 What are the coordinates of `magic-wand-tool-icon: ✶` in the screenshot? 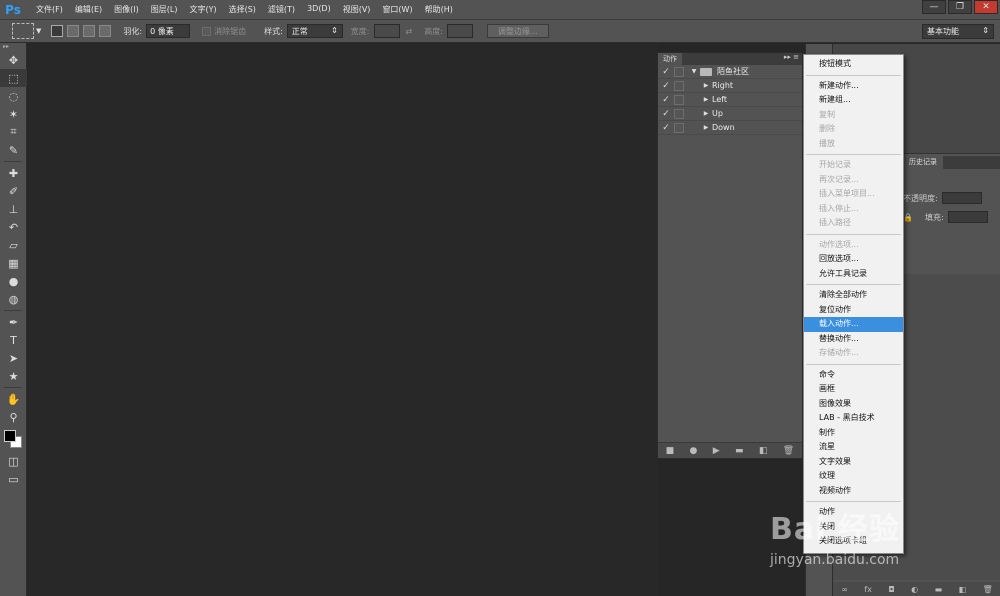 It's located at (13, 114).